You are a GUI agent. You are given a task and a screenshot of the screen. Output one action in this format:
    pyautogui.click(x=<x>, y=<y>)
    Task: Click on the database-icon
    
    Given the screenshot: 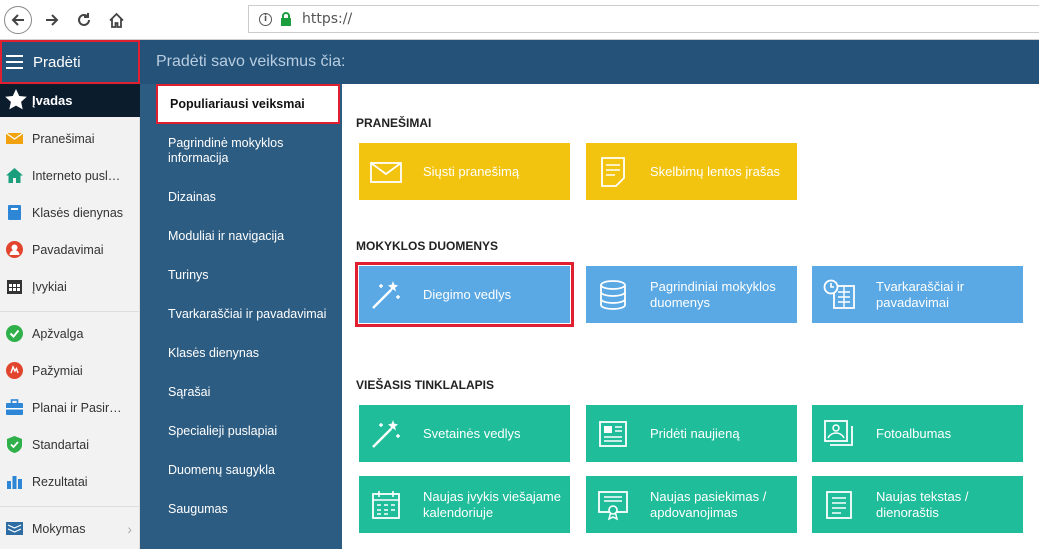 What is the action you would take?
    pyautogui.click(x=613, y=295)
    